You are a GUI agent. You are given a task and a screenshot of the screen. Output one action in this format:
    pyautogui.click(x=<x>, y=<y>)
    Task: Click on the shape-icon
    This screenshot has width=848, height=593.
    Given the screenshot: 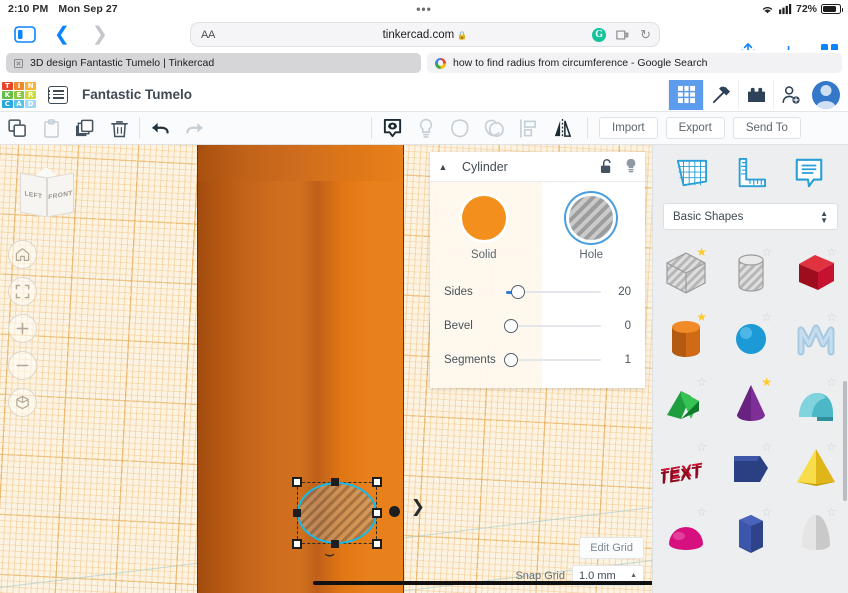 What is the action you would take?
    pyautogui.click(x=460, y=128)
    